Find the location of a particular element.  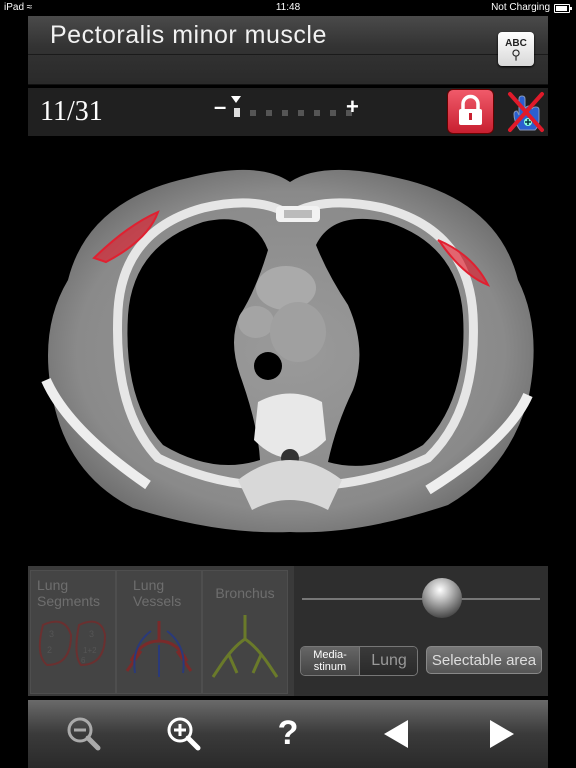

window-segment-control: Media-stinum Lung is located at coordinates (359, 661).